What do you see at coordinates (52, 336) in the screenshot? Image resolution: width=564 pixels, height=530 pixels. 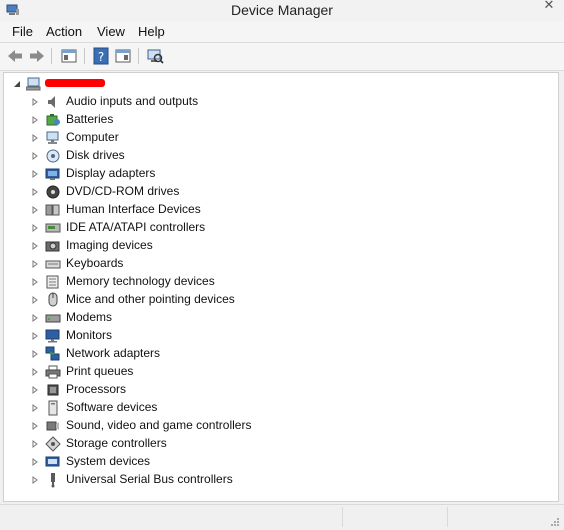 I see `monitor-icon` at bounding box center [52, 336].